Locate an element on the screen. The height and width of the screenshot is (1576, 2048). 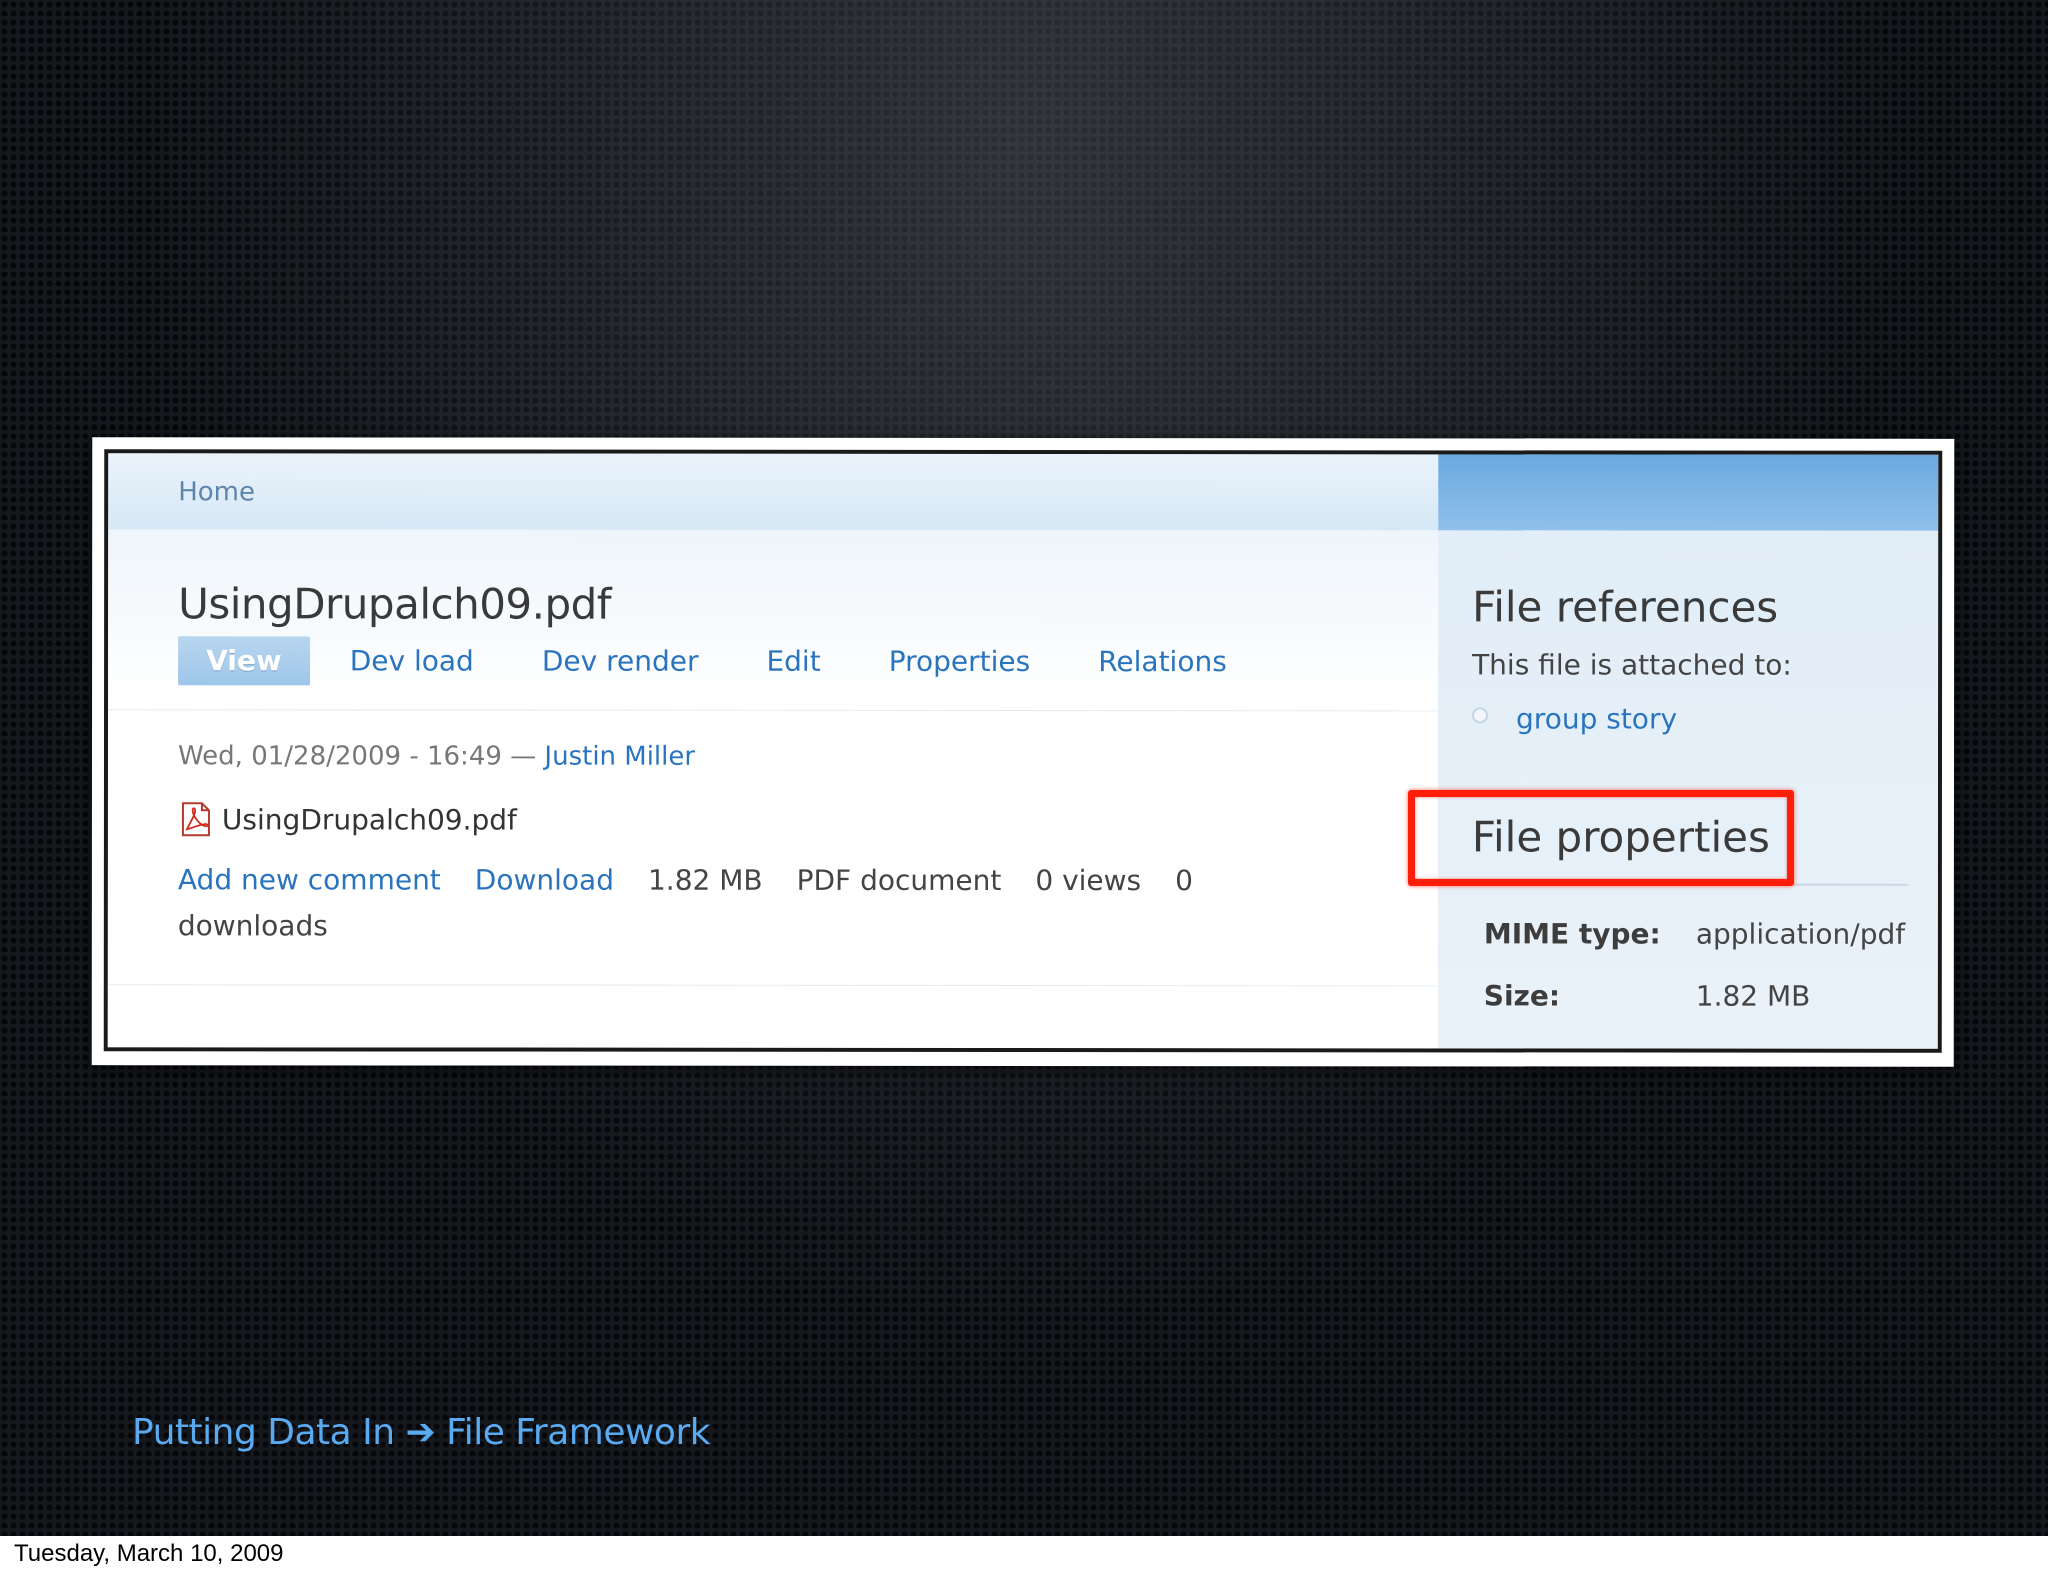
file-attachment: UsingDrupalch09.pdf is located at coordinates (347, 819).